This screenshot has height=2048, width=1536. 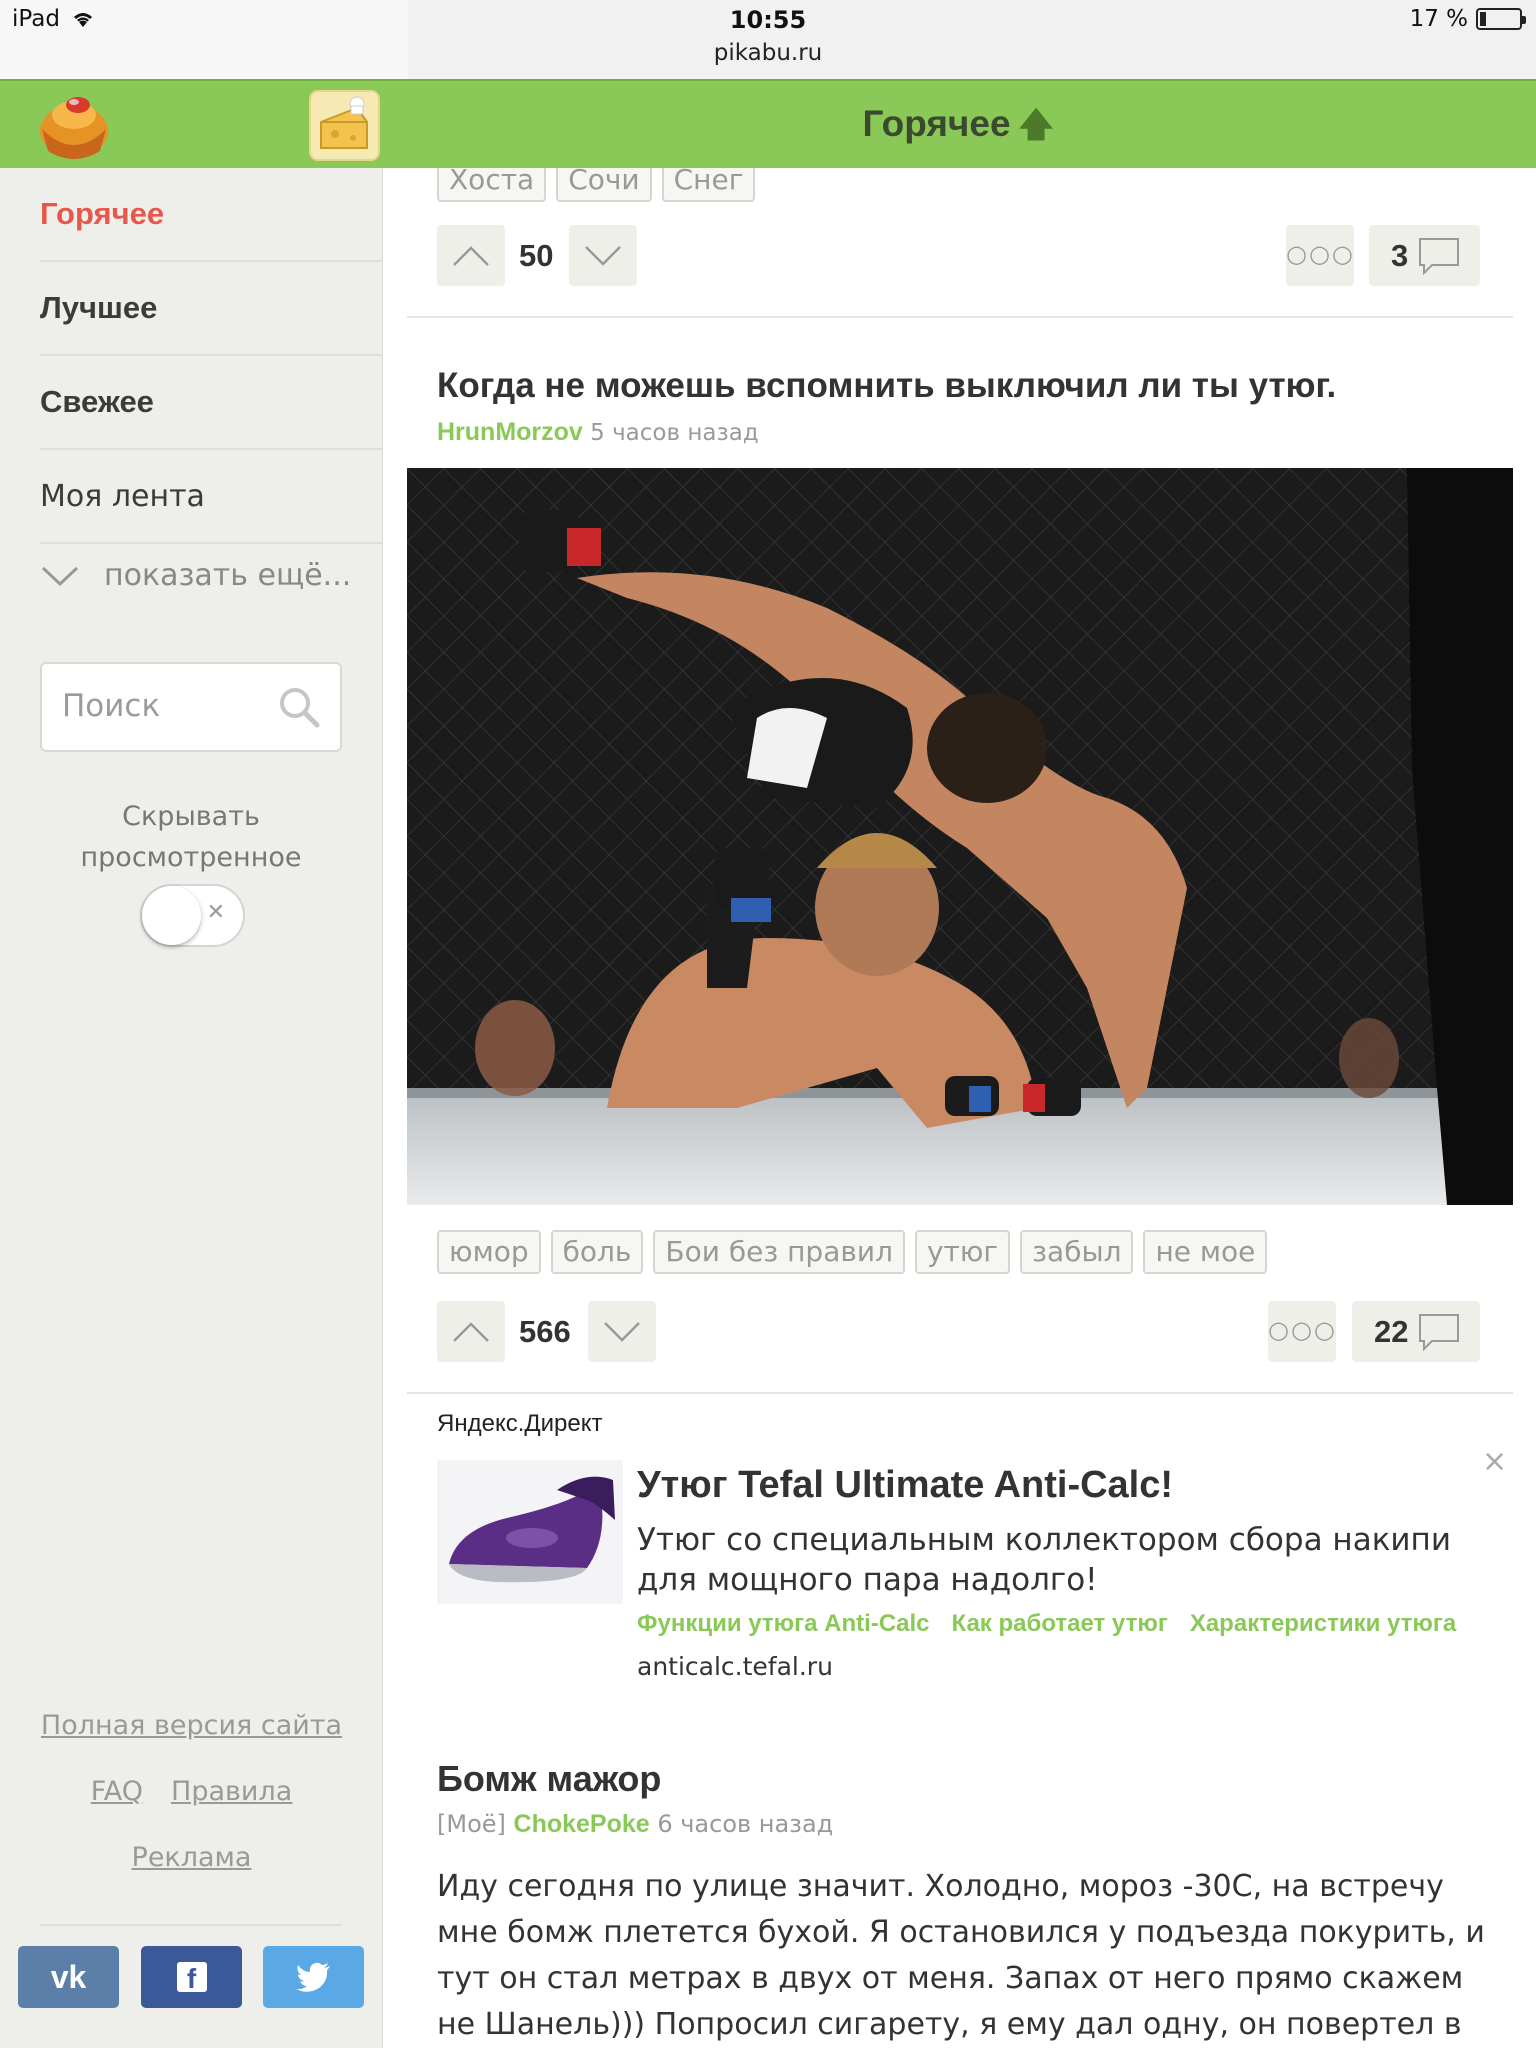 I want to click on close-icon: ✕, so click(x=215, y=912).